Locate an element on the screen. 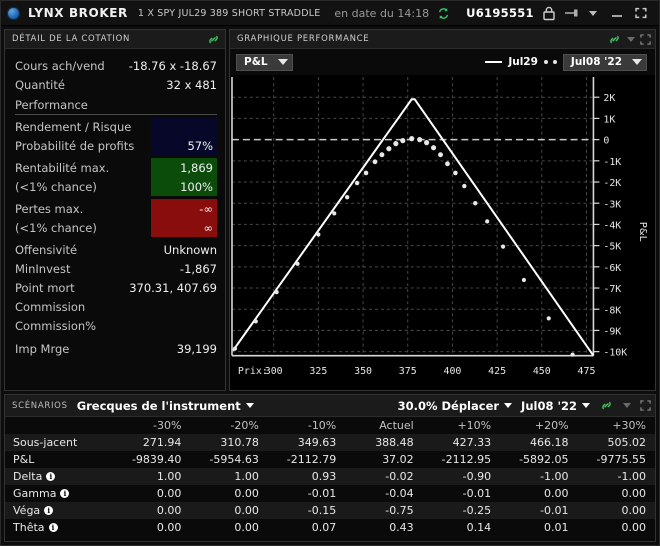 The image size is (660, 546). row-label: Sous-jacent is located at coordinates (59, 442).